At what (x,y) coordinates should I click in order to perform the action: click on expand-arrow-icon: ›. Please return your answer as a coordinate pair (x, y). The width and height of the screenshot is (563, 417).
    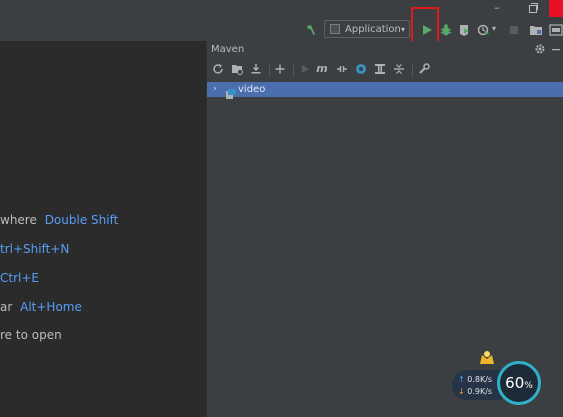
    Looking at the image, I should click on (215, 89).